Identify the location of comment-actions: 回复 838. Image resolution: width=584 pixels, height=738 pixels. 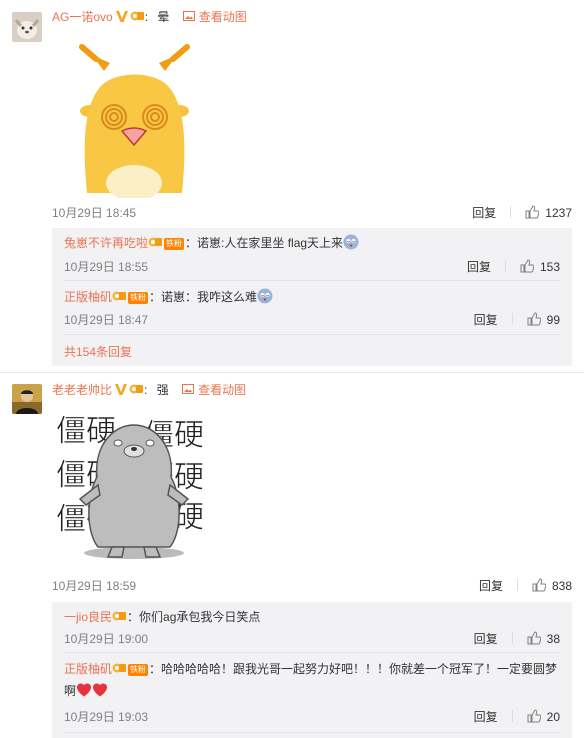
(525, 586).